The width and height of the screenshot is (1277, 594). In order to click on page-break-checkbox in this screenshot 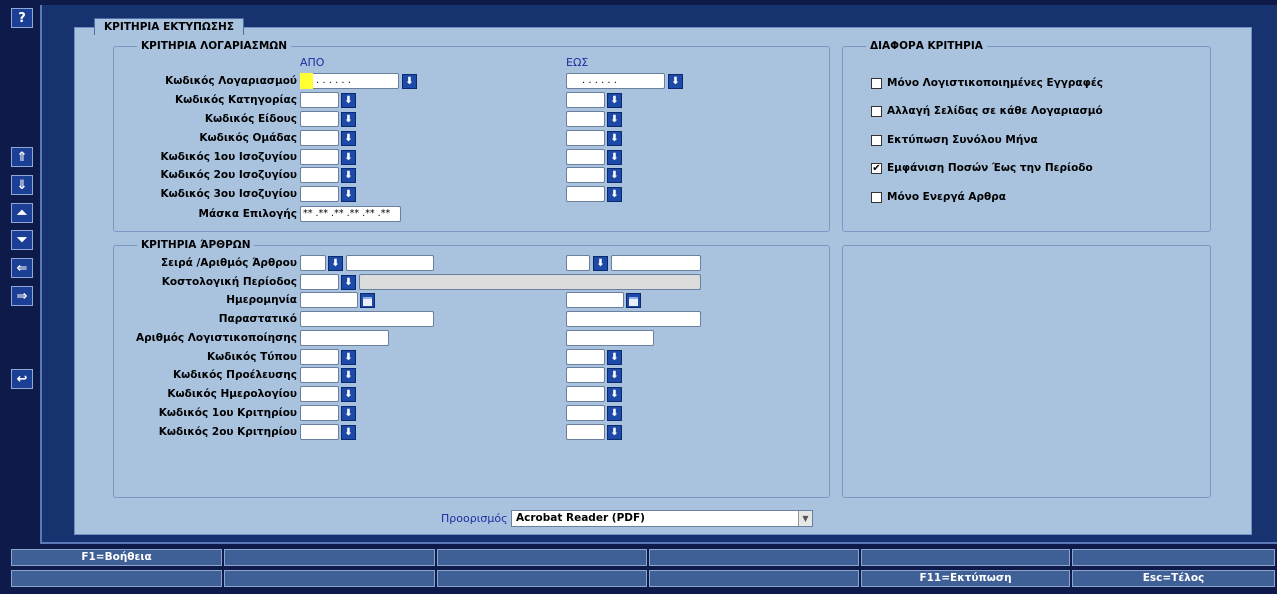, I will do `click(876, 111)`.